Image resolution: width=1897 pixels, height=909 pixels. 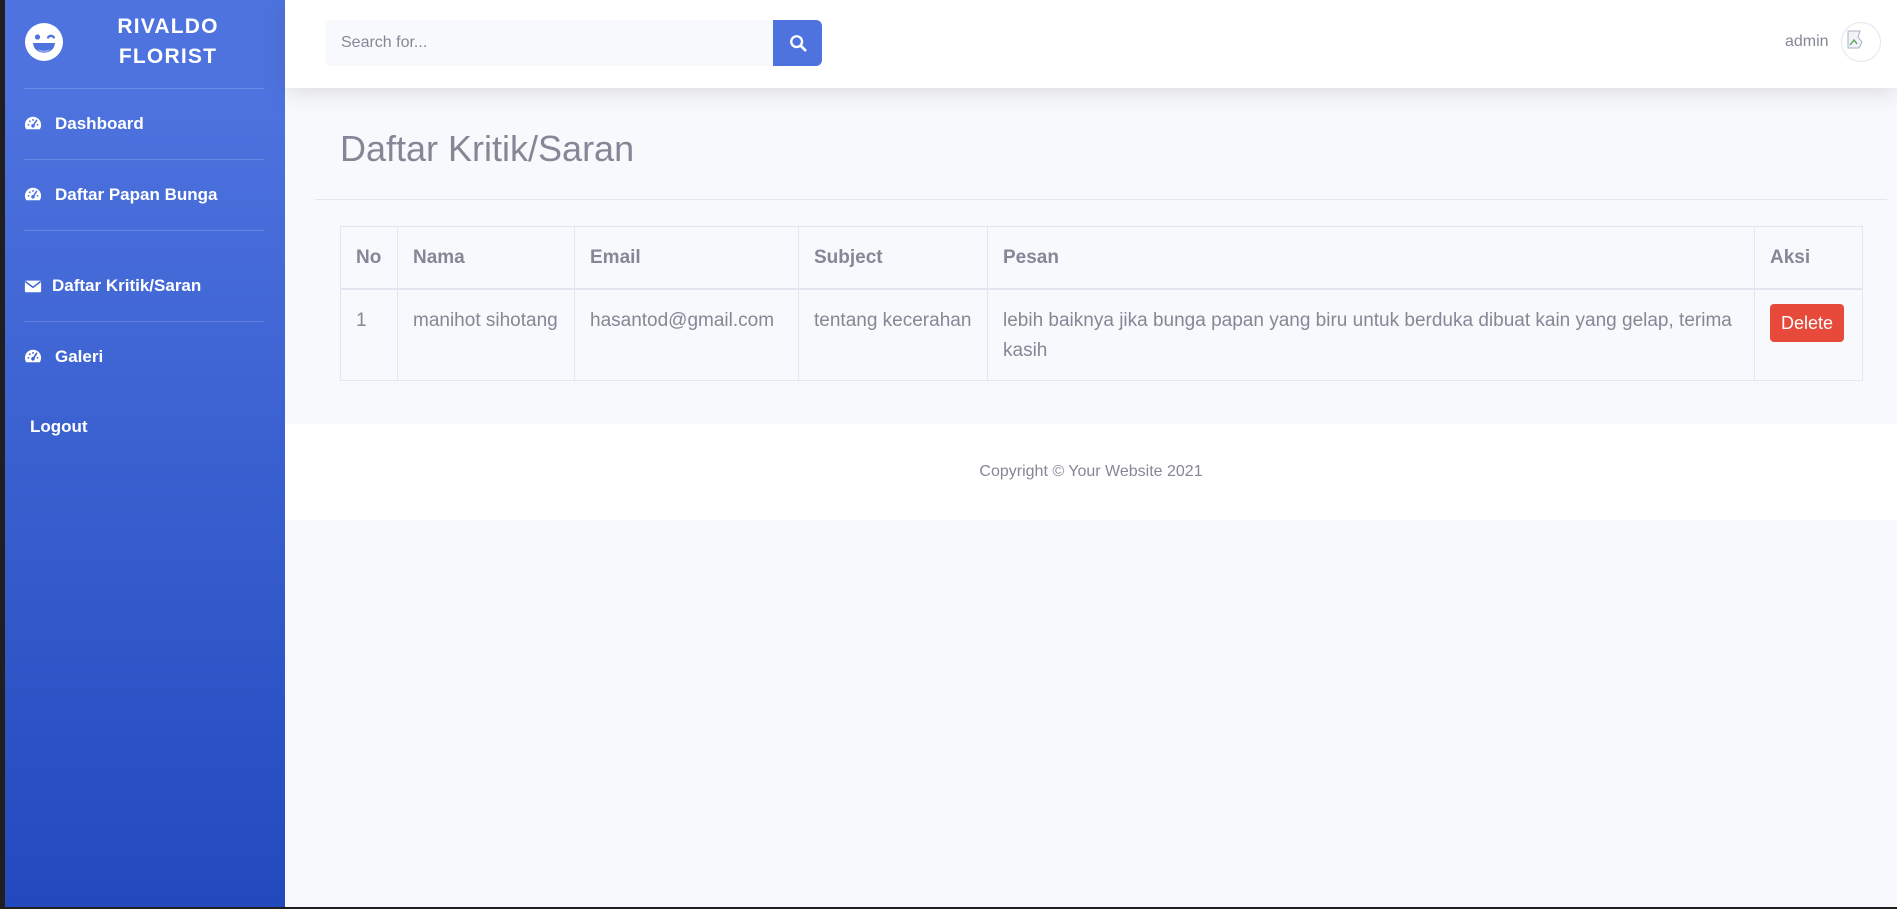 I want to click on sidebar-brand: RIVALDO FLORIST, so click(x=145, y=44).